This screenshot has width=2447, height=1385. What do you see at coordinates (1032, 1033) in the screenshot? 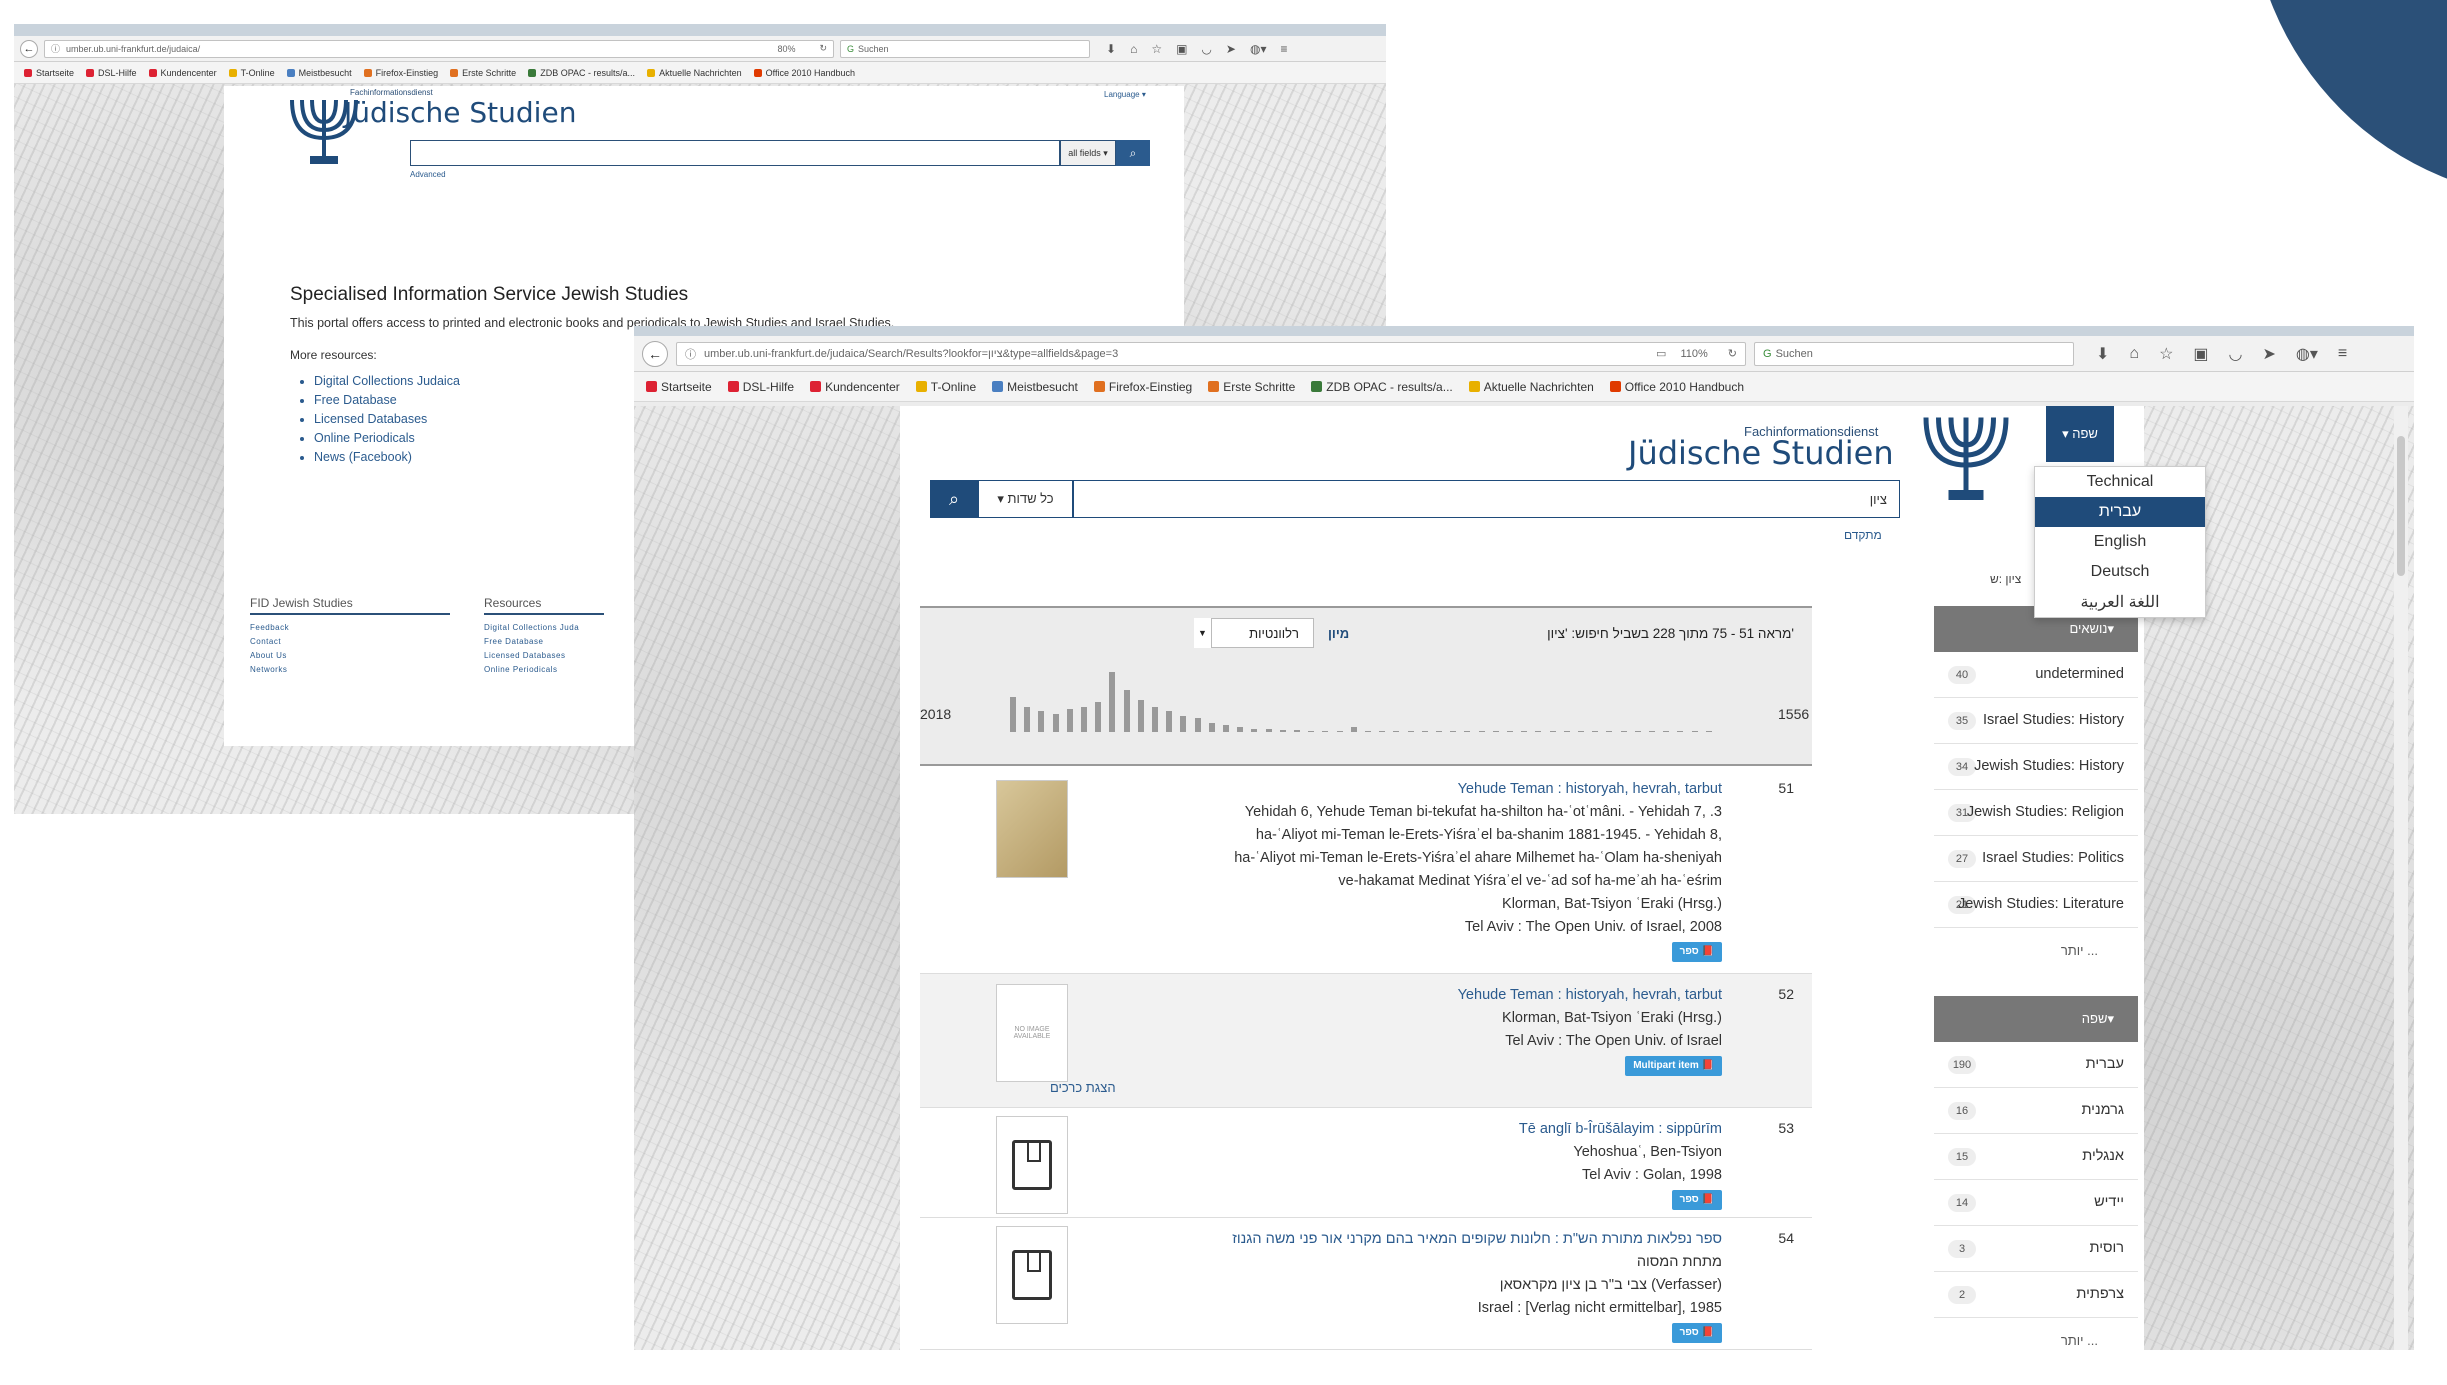
I see `result-thumbnail: NO IMAGE AVAILABLE` at bounding box center [1032, 1033].